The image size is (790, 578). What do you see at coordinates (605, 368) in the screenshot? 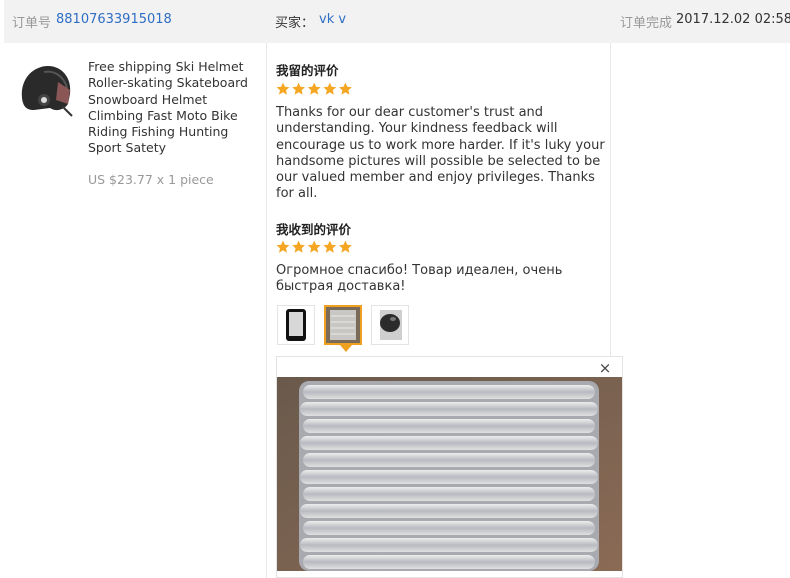
I see `close-icon: ×` at bounding box center [605, 368].